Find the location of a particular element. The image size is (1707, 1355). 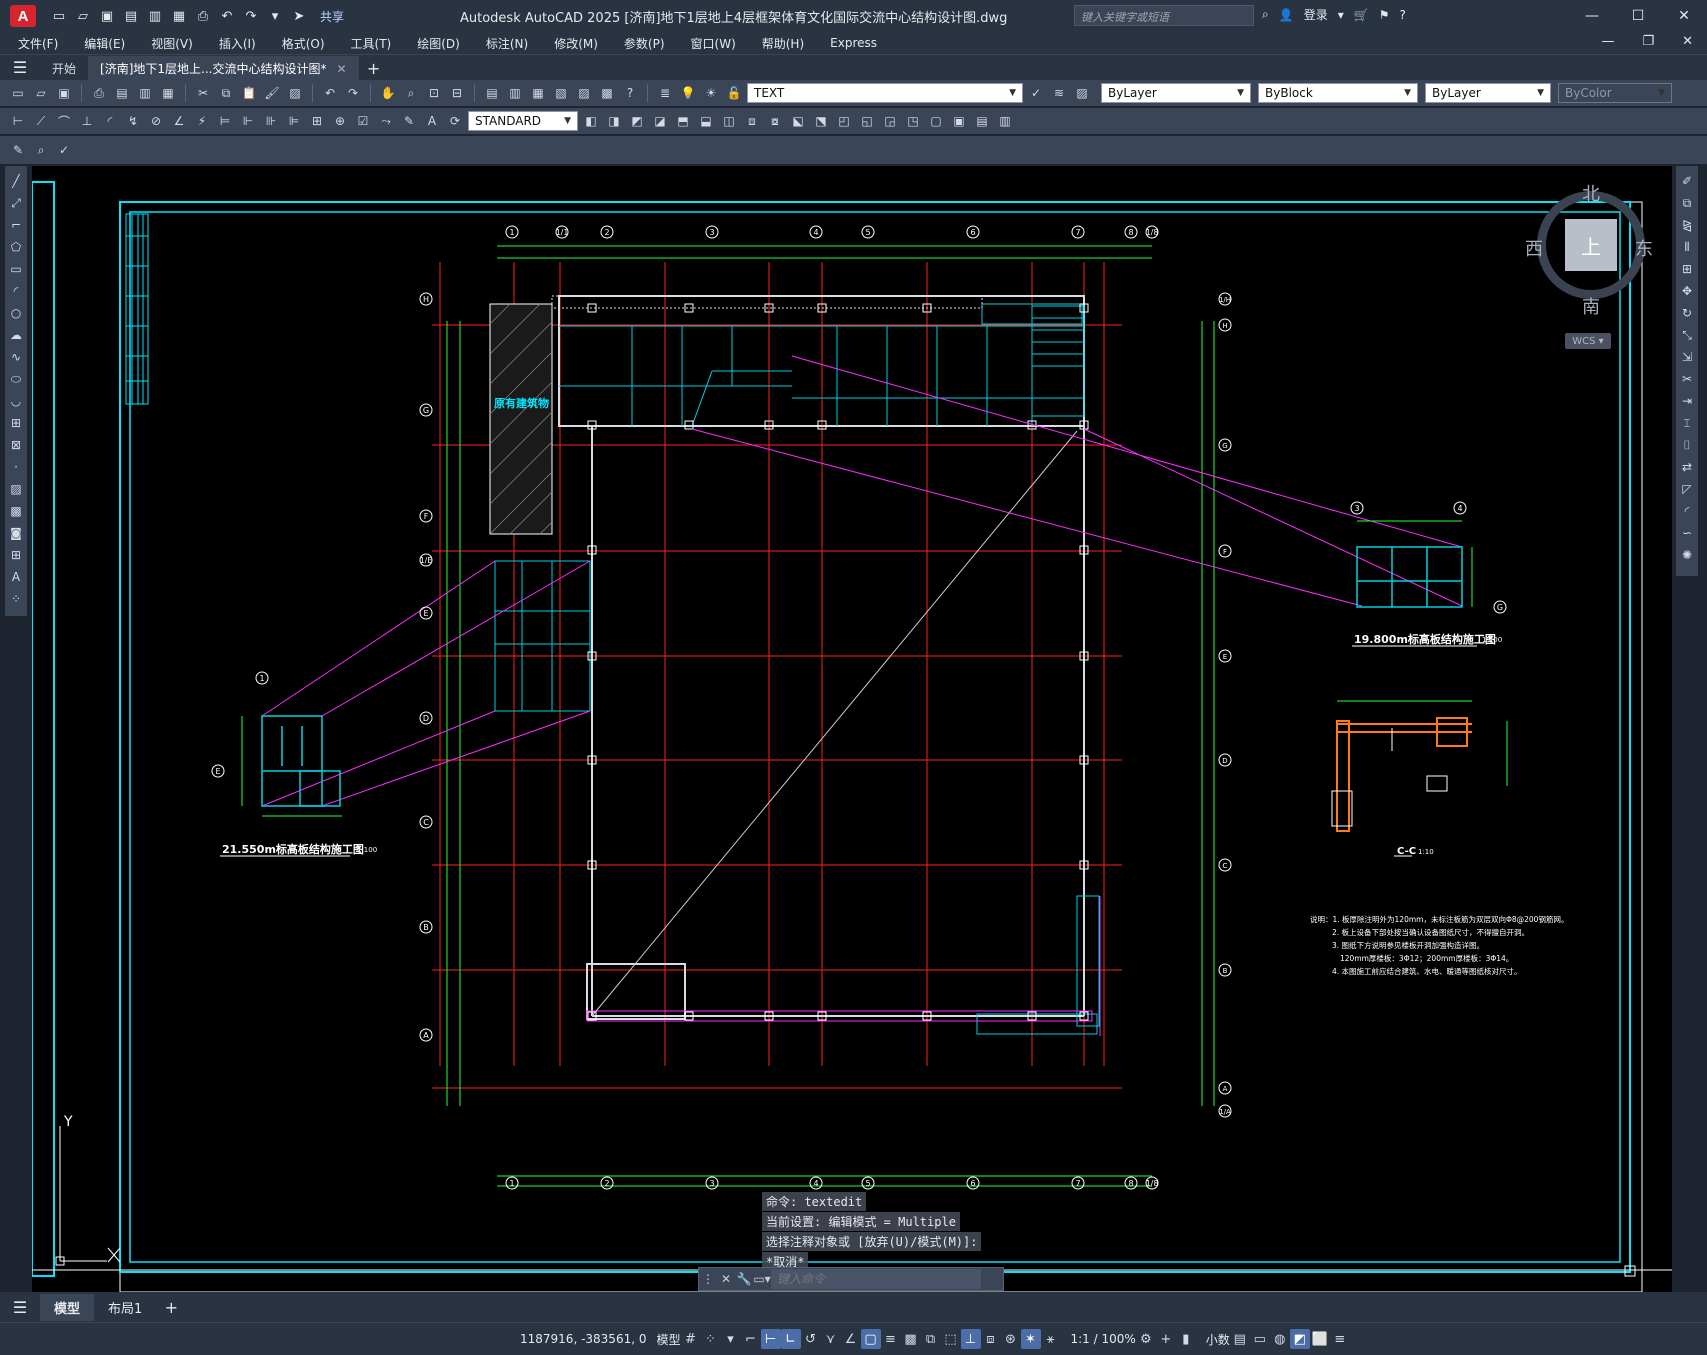

markup-icon: ▨ is located at coordinates (584, 93).